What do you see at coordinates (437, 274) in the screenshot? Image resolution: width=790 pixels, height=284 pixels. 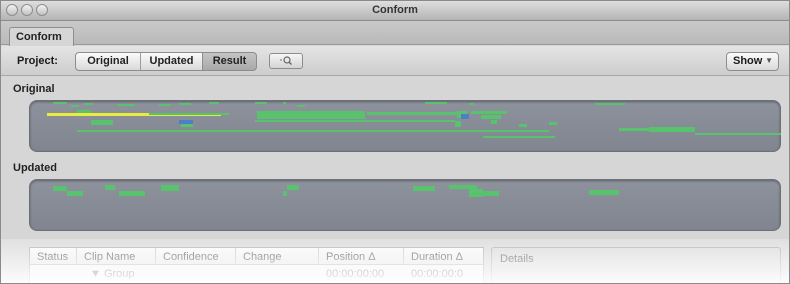 I see `cell-duration: 00:00:00:0` at bounding box center [437, 274].